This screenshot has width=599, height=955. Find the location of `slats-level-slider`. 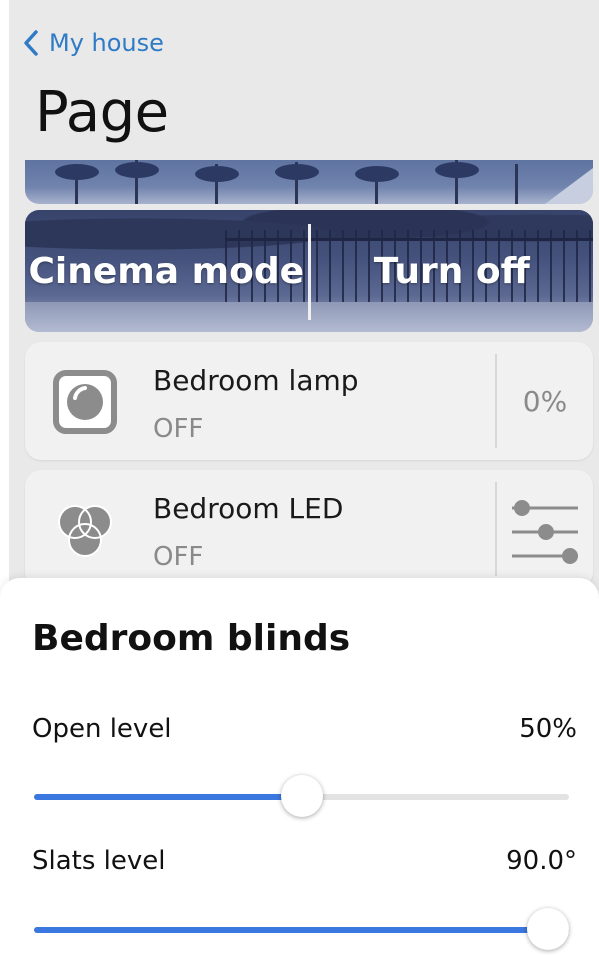

slats-level-slider is located at coordinates (301, 929).